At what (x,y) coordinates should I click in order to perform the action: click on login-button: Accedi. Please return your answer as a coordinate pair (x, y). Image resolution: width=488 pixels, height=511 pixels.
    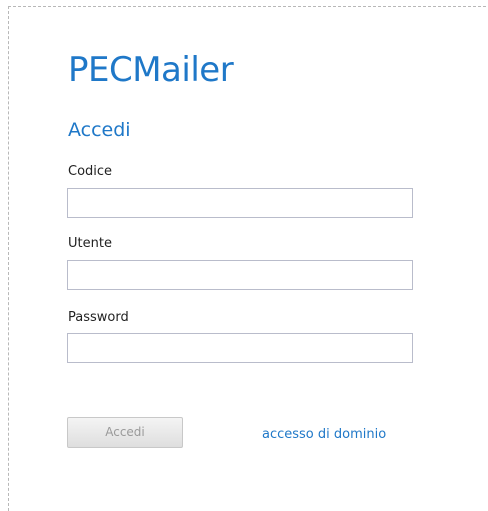
    Looking at the image, I should click on (125, 432).